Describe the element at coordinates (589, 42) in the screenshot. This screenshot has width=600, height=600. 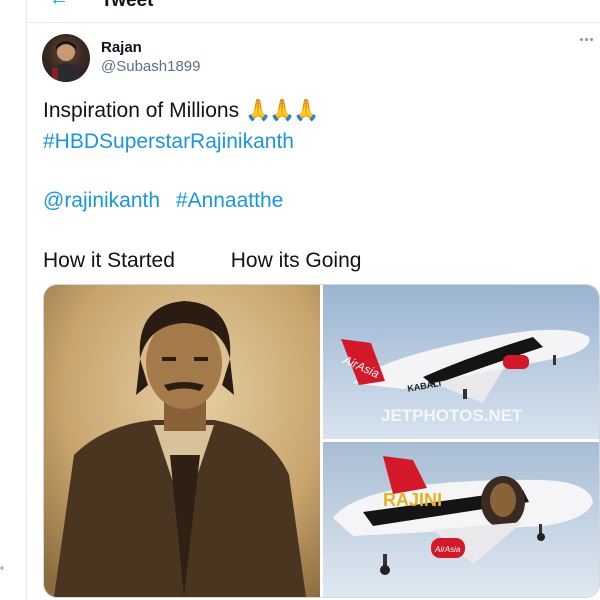
I see `more-options-icon` at that location.